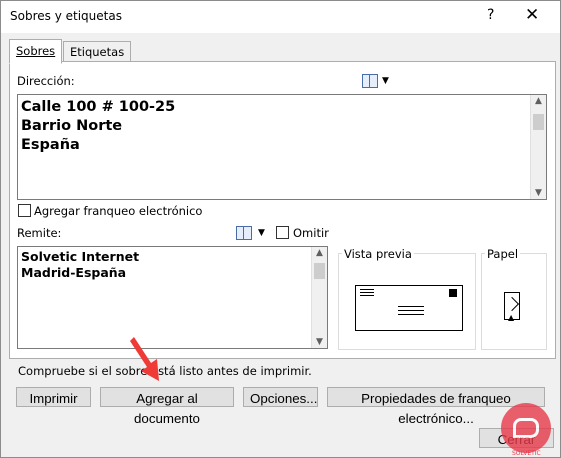 This screenshot has height=458, width=561. I want to click on omit-checkbox, so click(282, 232).